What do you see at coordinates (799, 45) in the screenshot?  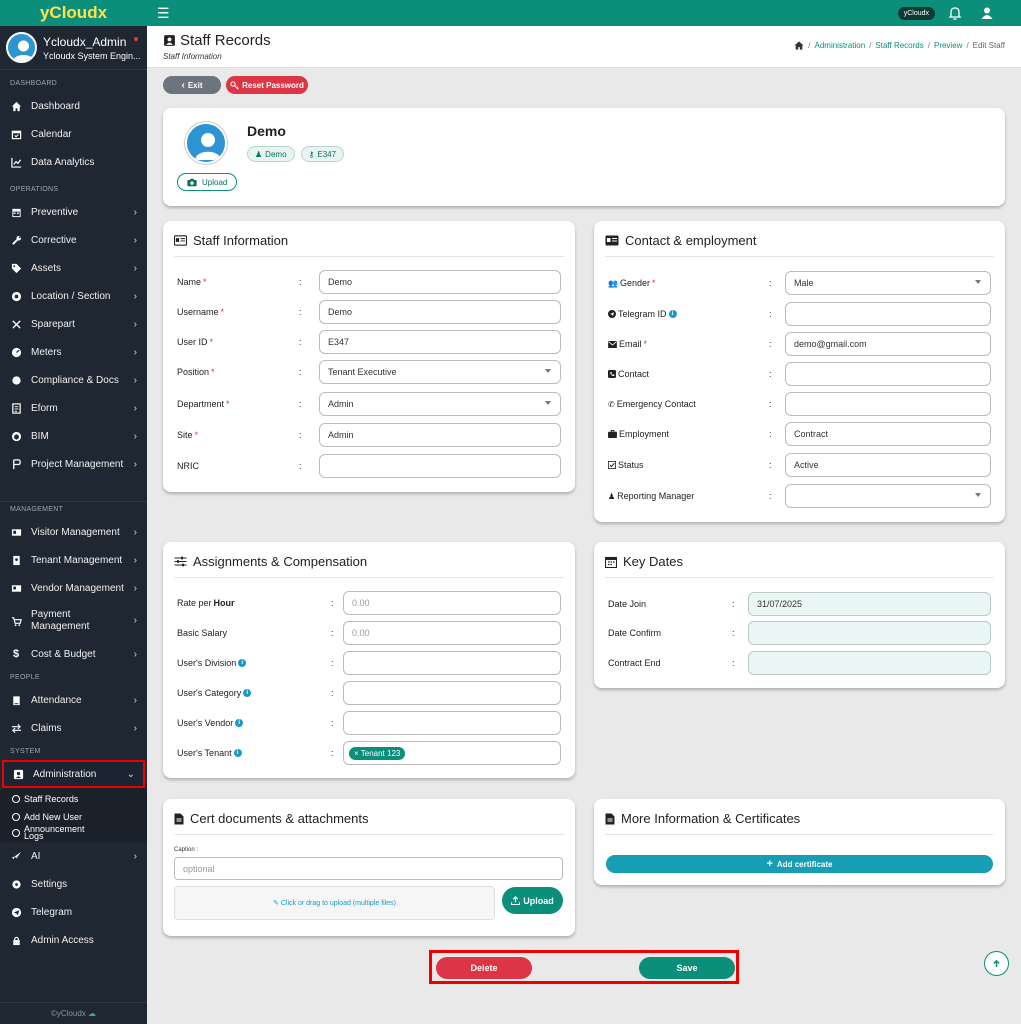 I see `home-icon` at bounding box center [799, 45].